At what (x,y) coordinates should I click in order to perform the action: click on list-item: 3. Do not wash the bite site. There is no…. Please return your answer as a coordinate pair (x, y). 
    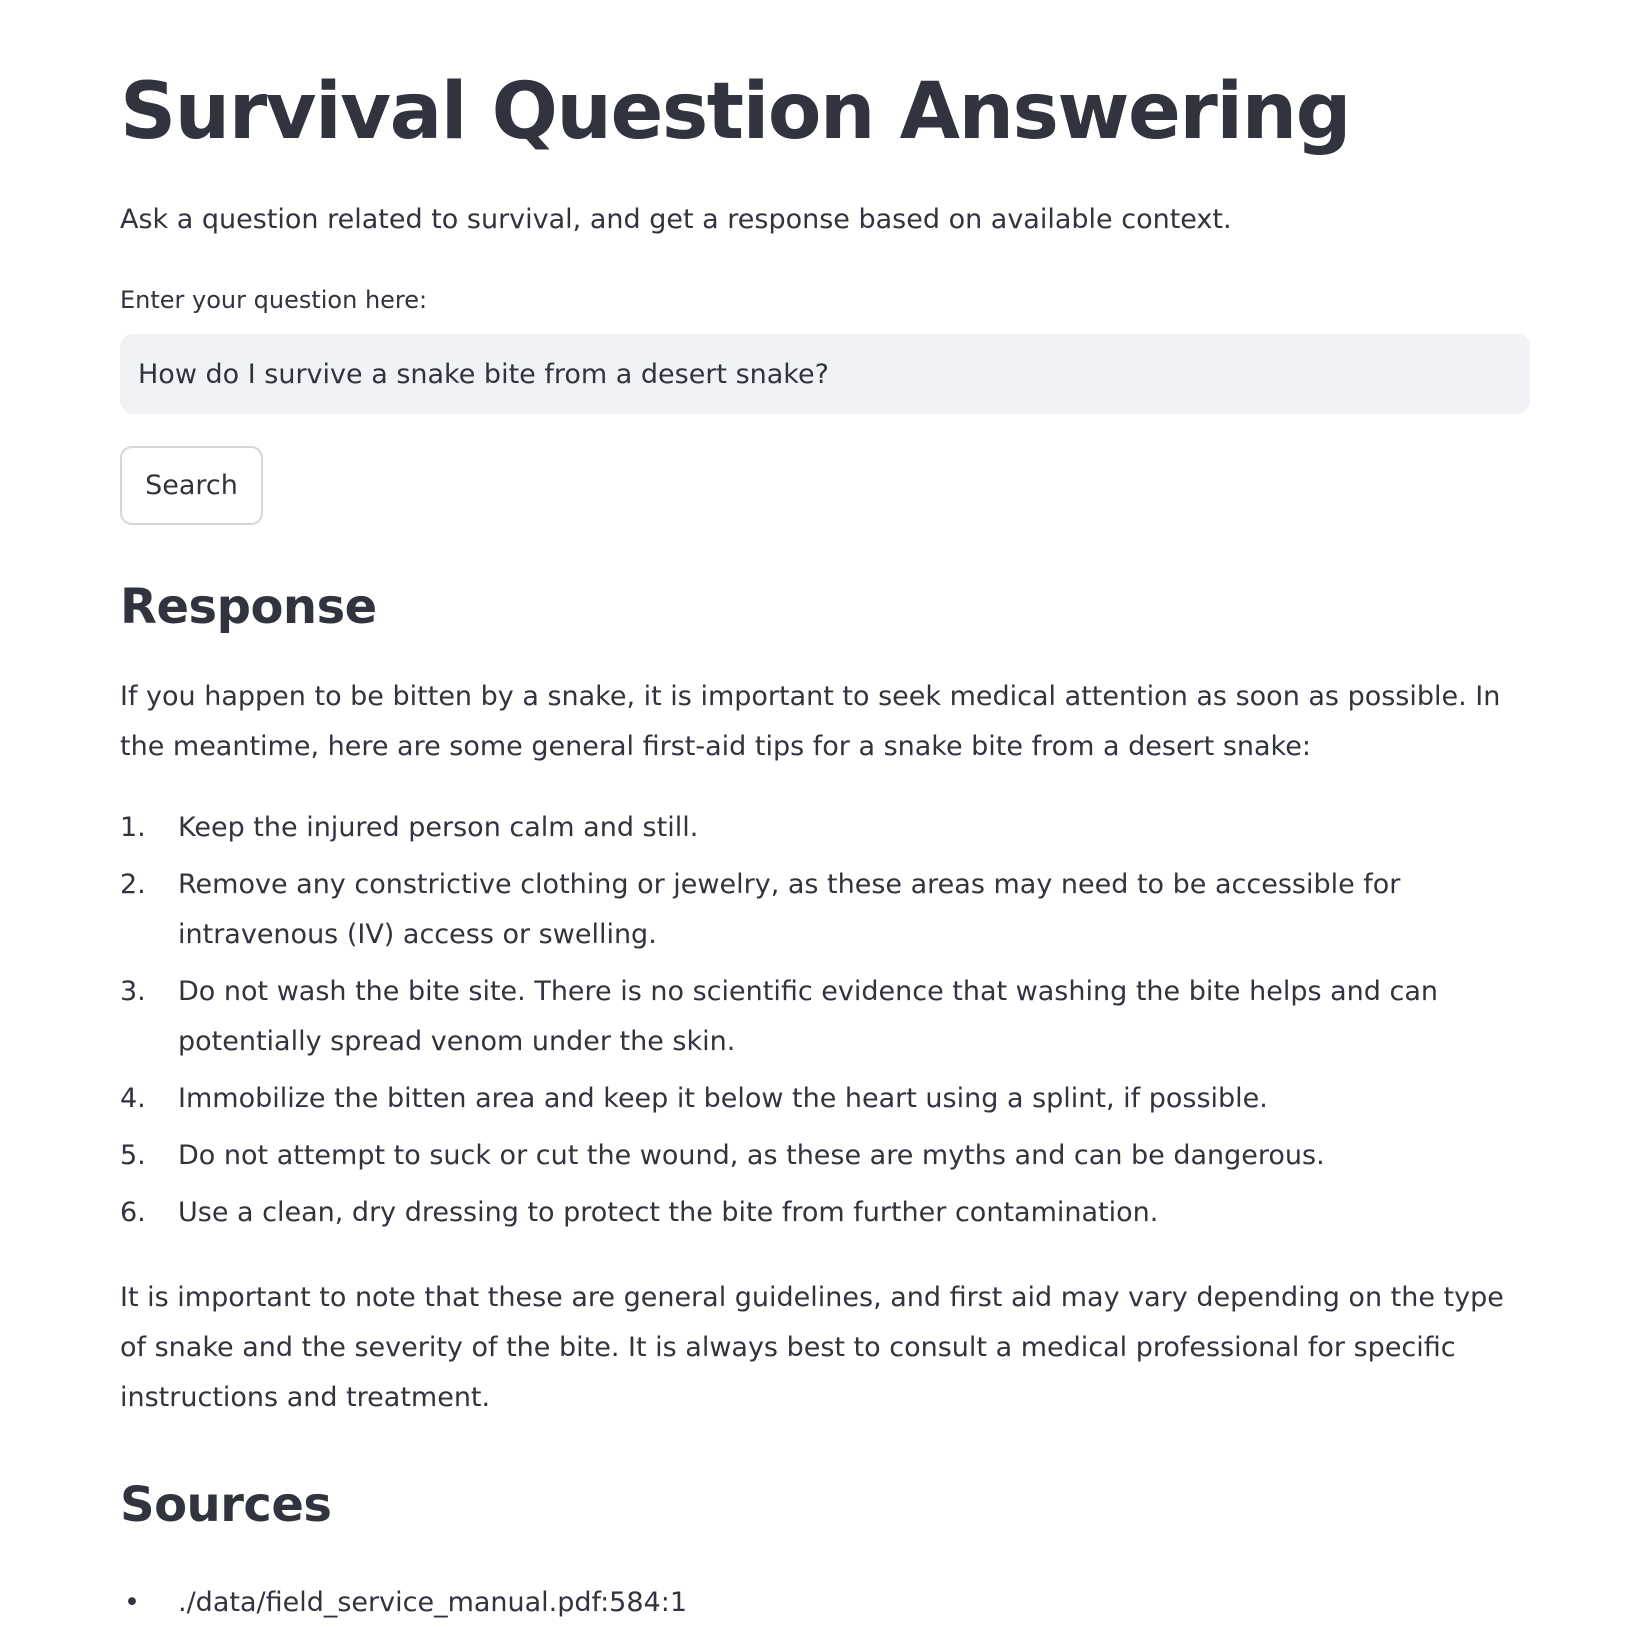
    Looking at the image, I should click on (825, 1017).